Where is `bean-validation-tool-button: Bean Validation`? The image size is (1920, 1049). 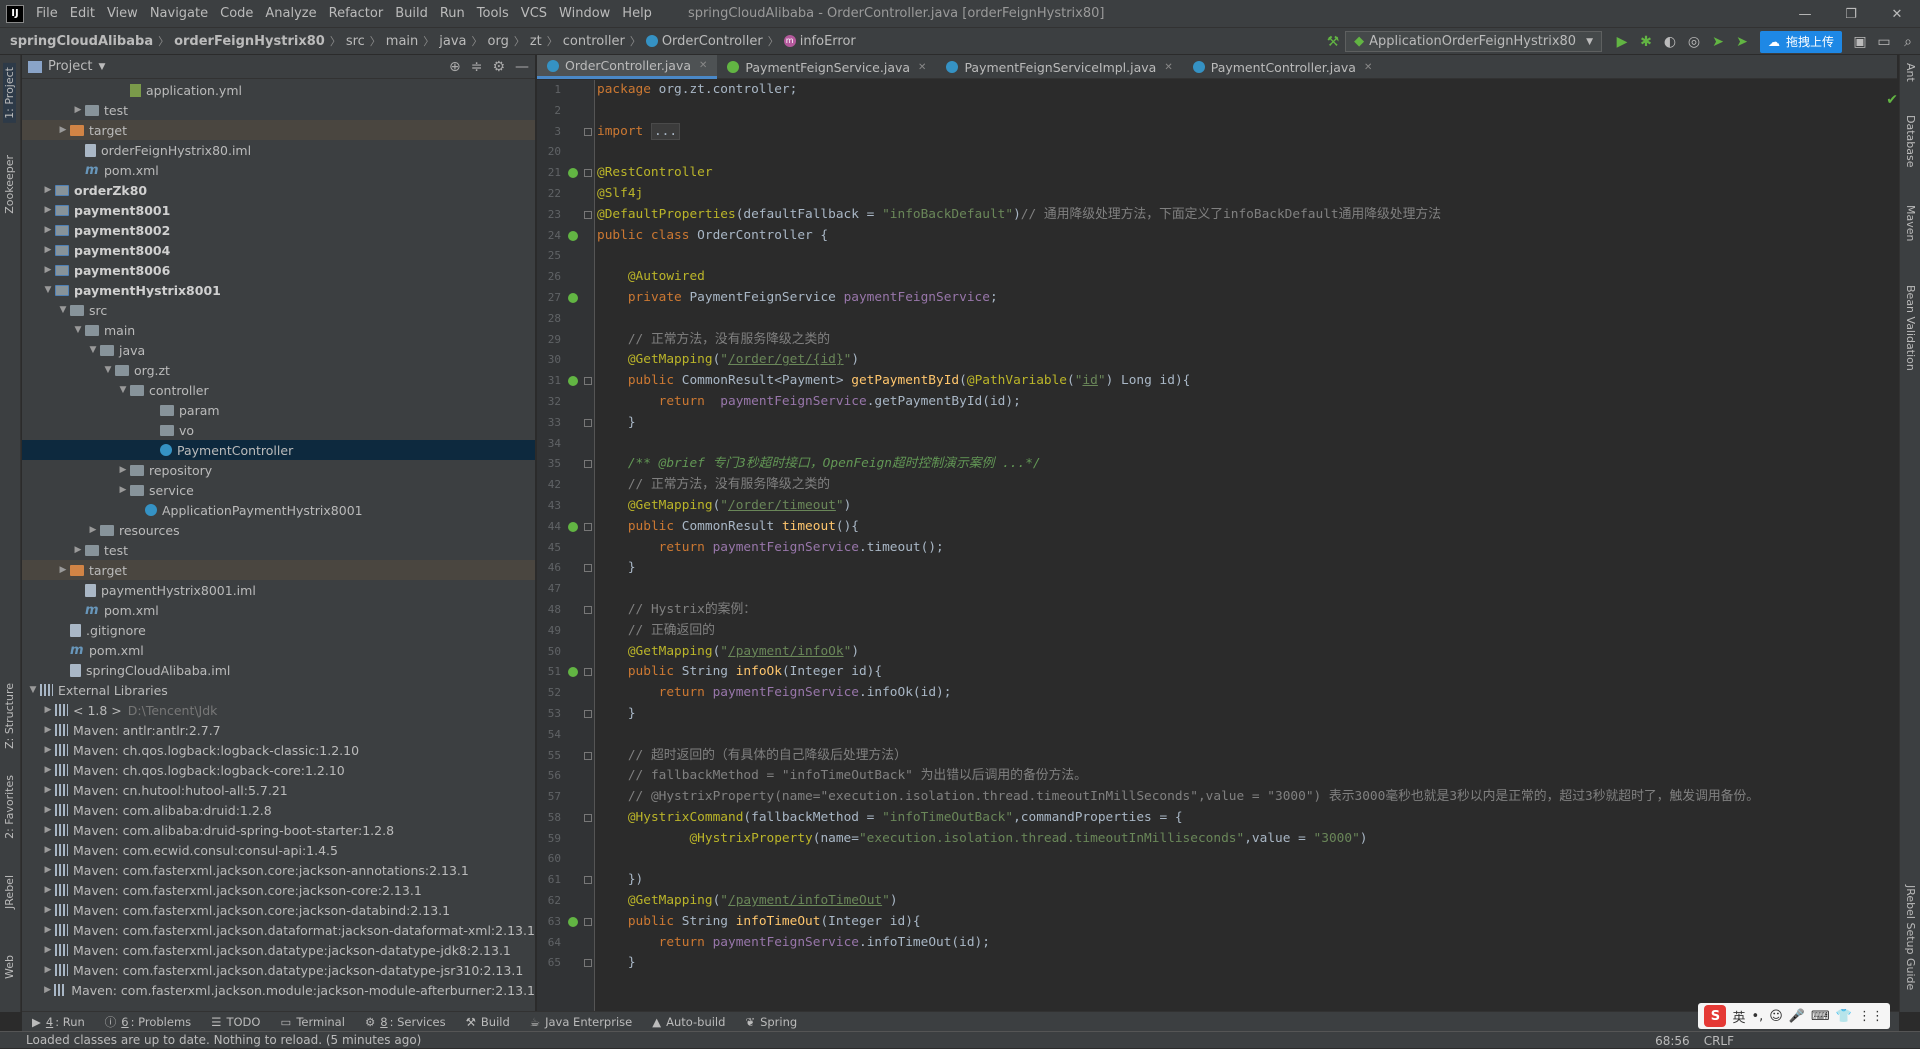
bean-validation-tool-button: Bean Validation is located at coordinates (1910, 328).